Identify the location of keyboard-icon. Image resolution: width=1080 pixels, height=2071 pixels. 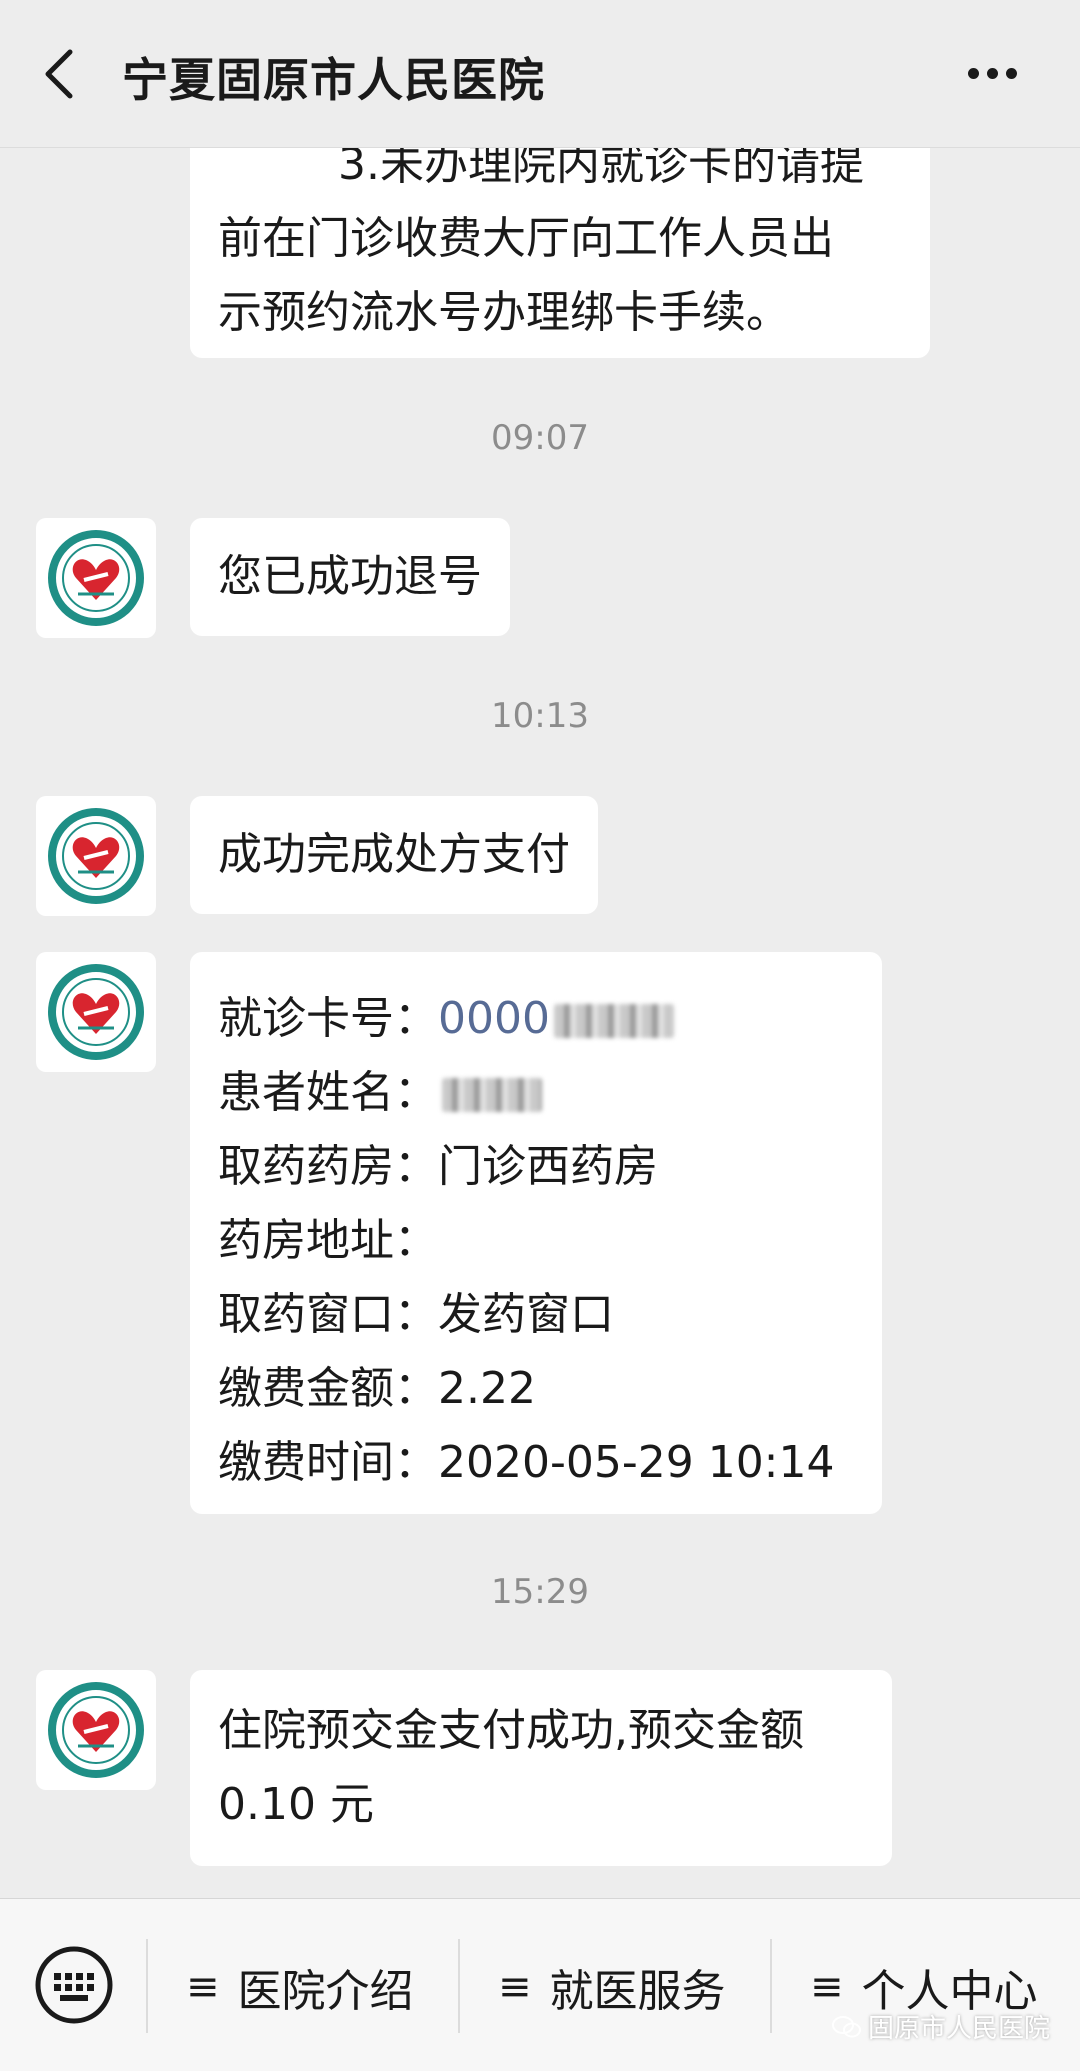
(74, 1985).